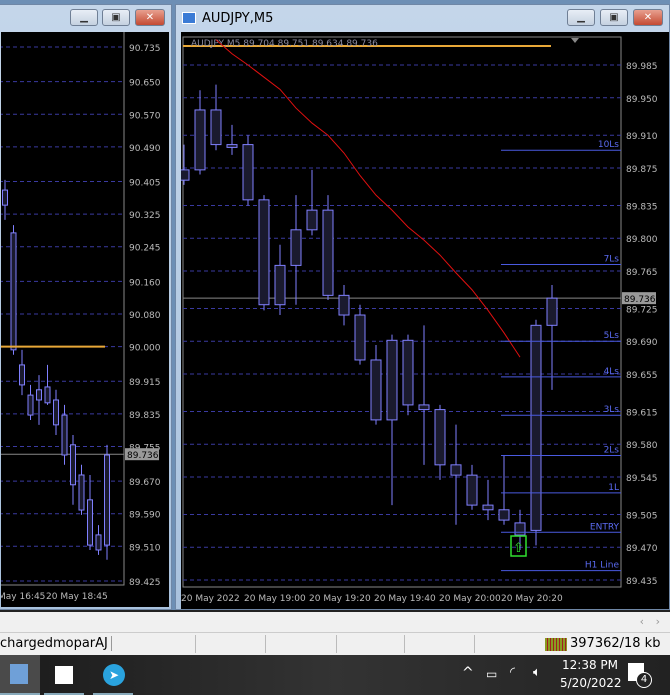 Image resolution: width=670 pixels, height=695 pixels. What do you see at coordinates (537, 672) in the screenshot?
I see `volume-icon: 🔈︎` at bounding box center [537, 672].